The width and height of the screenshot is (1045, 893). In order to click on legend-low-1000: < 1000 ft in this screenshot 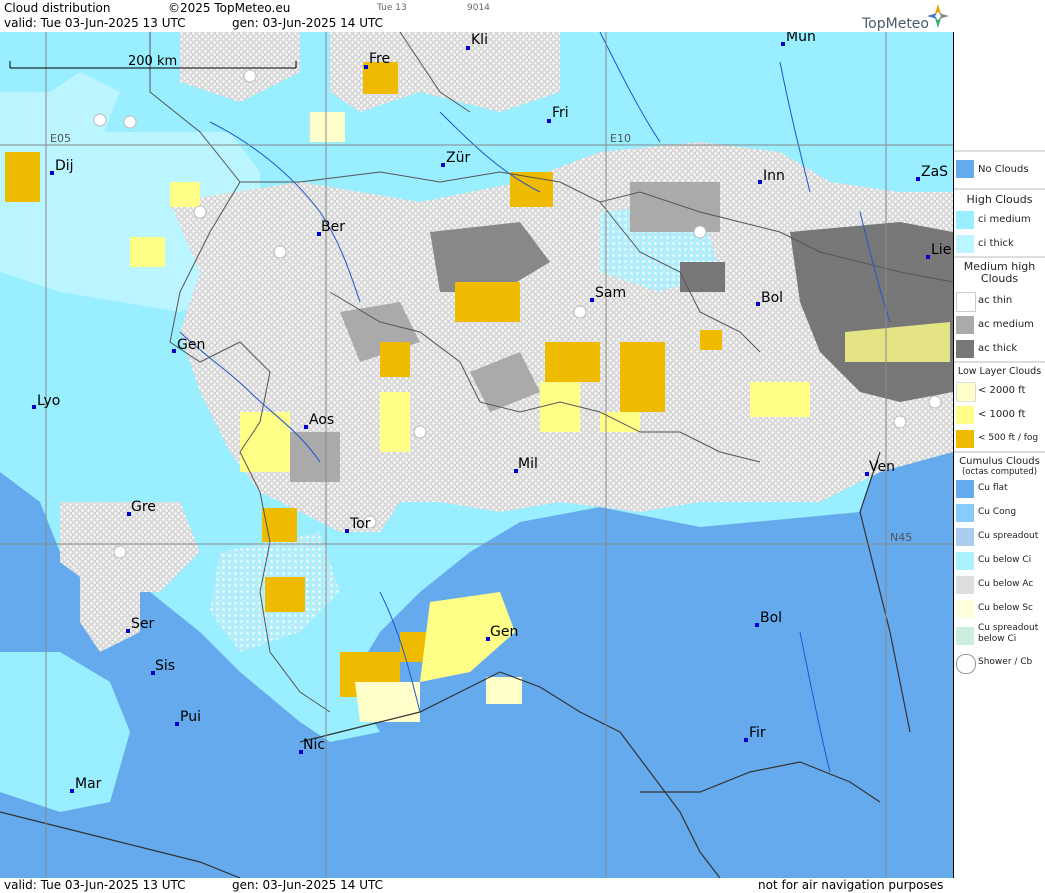, I will do `click(999, 415)`.